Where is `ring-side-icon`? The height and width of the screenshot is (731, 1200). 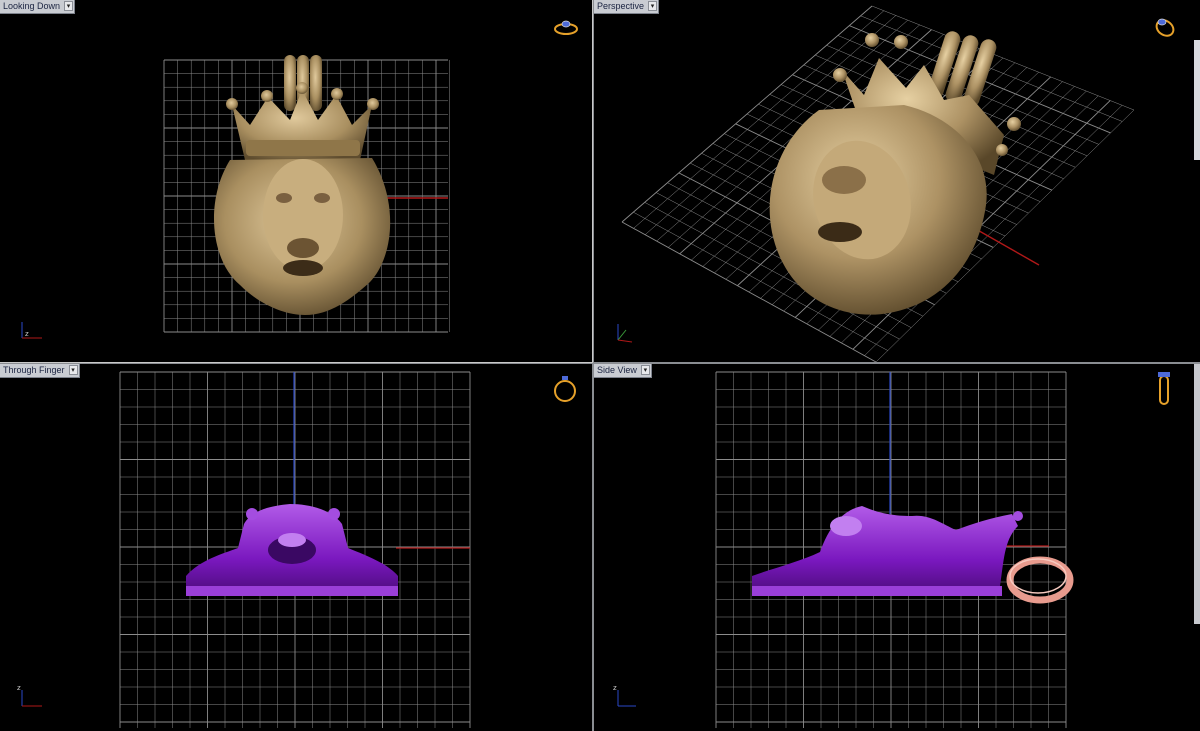 ring-side-icon is located at coordinates (1164, 388).